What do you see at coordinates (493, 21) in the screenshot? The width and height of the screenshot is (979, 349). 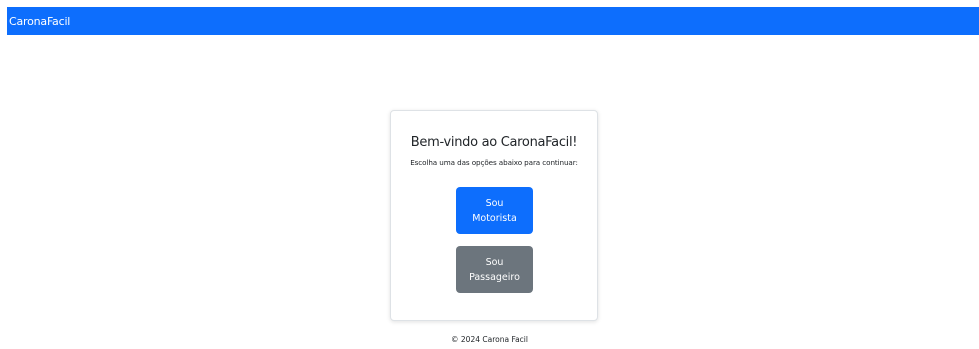 I see `navbar: CaronaFacil` at bounding box center [493, 21].